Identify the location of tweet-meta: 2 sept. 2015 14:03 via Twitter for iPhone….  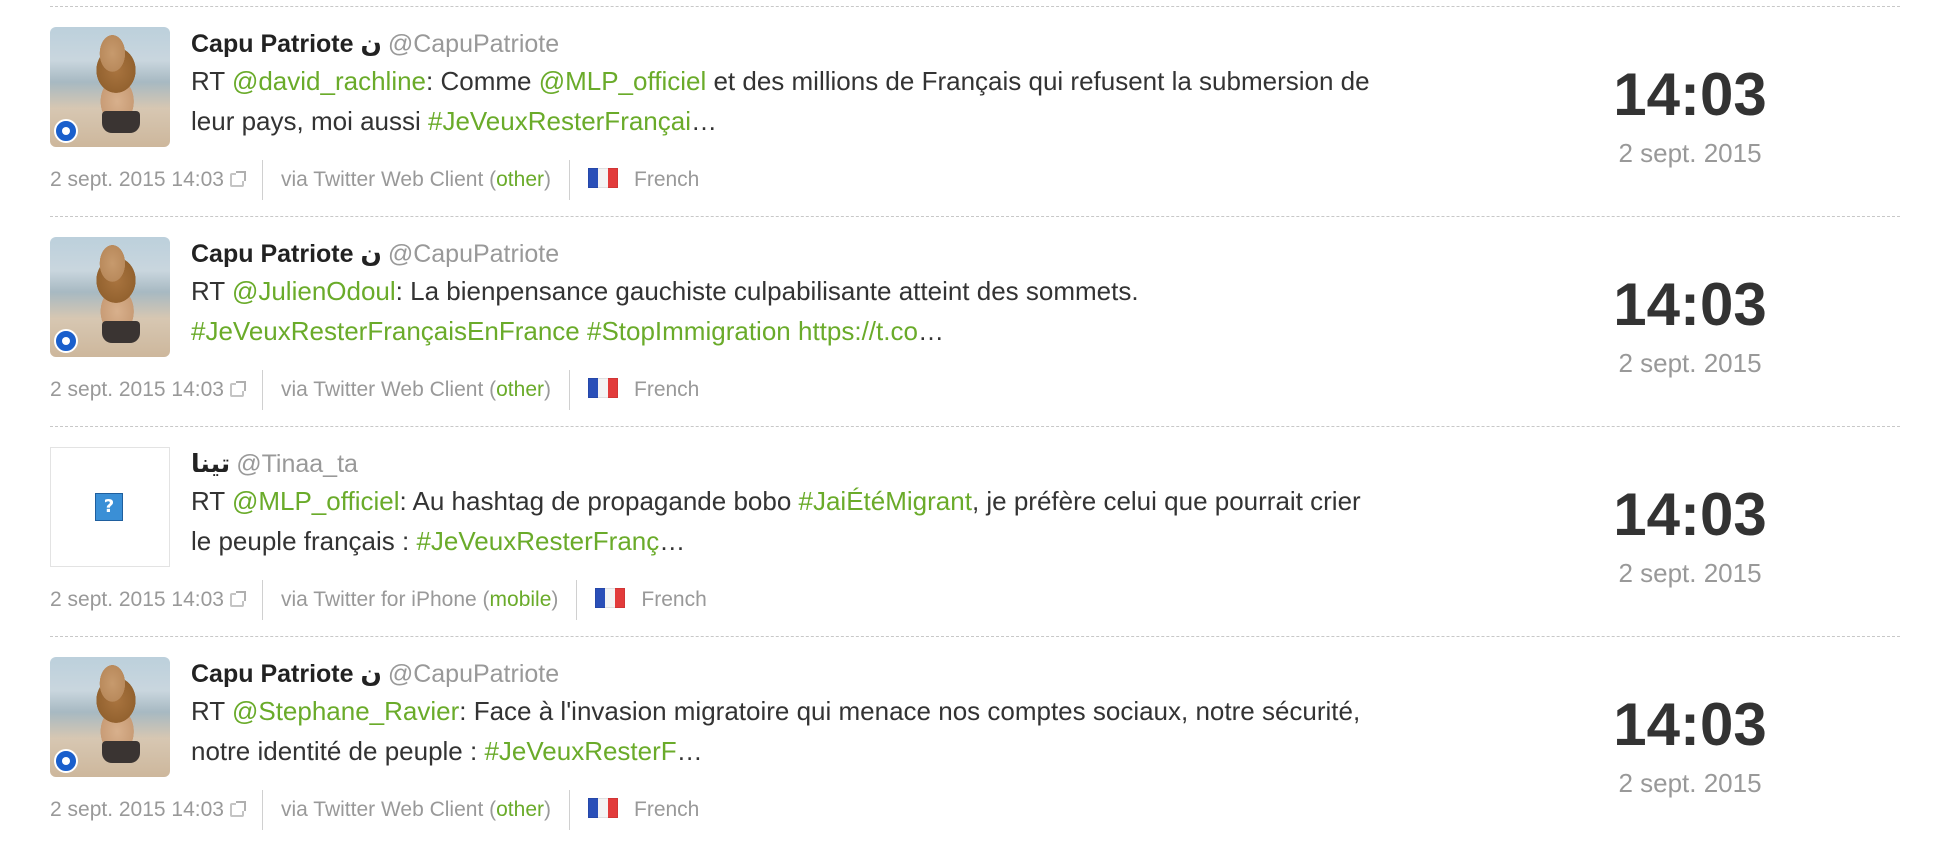
(378, 600).